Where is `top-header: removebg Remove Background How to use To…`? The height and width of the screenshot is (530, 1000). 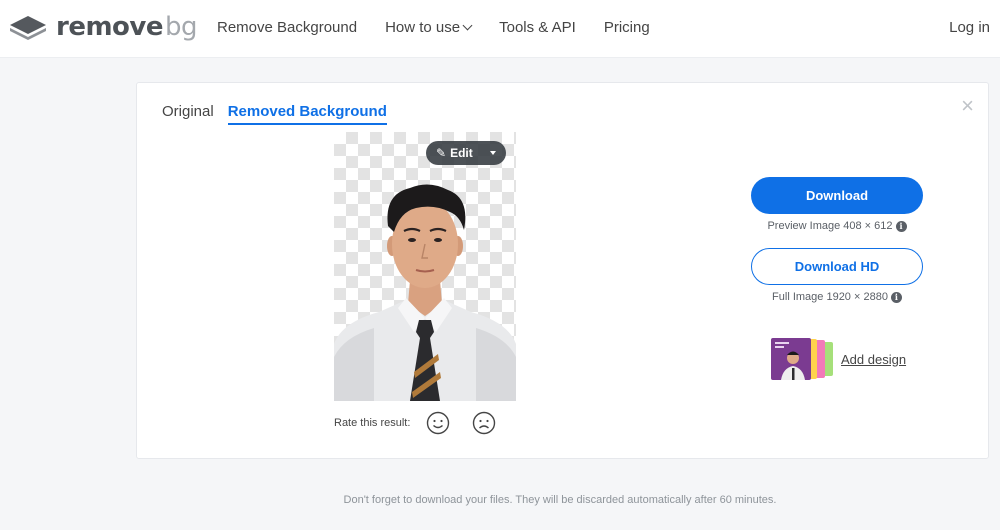 top-header: removebg Remove Background How to use To… is located at coordinates (500, 29).